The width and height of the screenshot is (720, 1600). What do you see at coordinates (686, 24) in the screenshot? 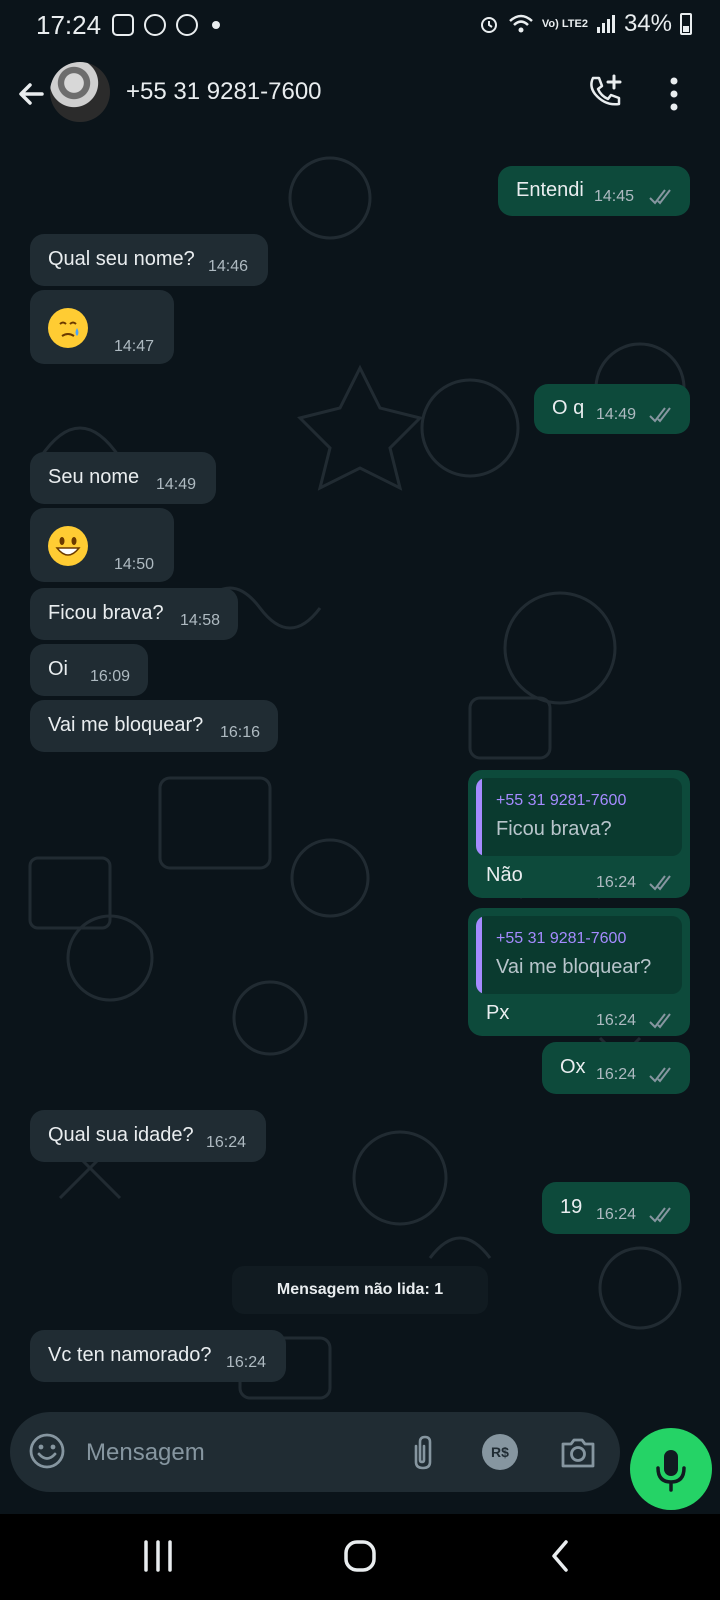
I see `battery-icon` at bounding box center [686, 24].